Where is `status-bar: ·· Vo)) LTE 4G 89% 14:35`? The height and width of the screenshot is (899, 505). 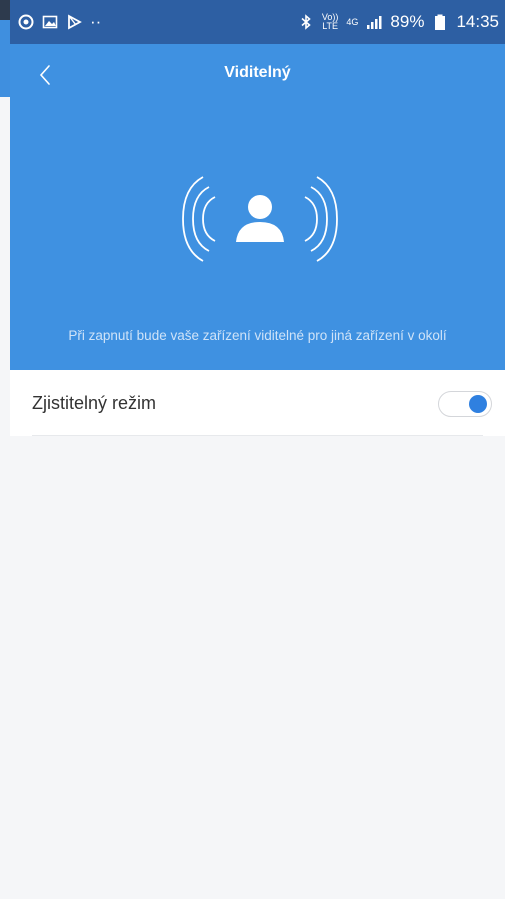
status-bar: ·· Vo)) LTE 4G 89% 14:35 is located at coordinates (257, 22).